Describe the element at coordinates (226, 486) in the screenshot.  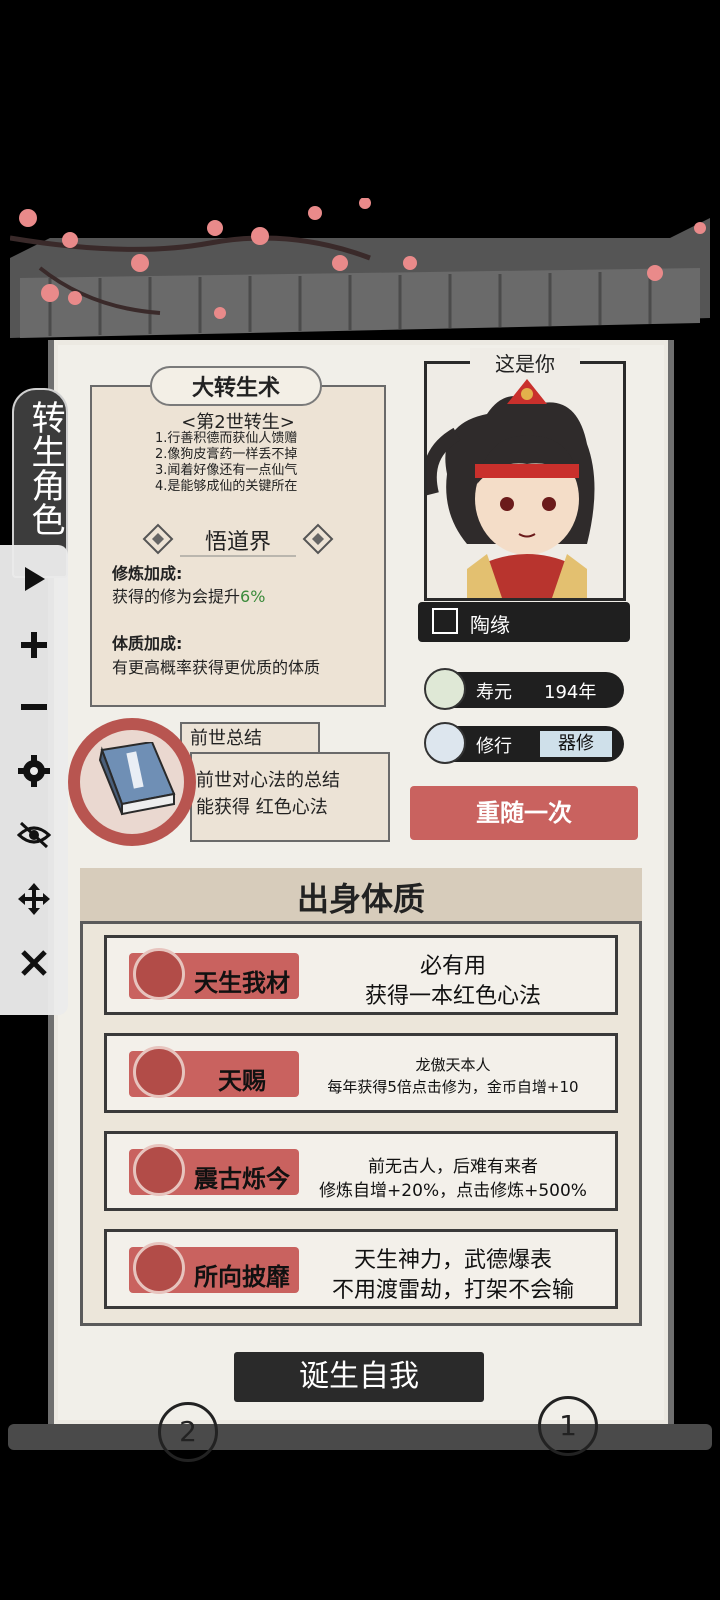
I see `technique-line: 4.是能够成仙的关键所在` at that location.